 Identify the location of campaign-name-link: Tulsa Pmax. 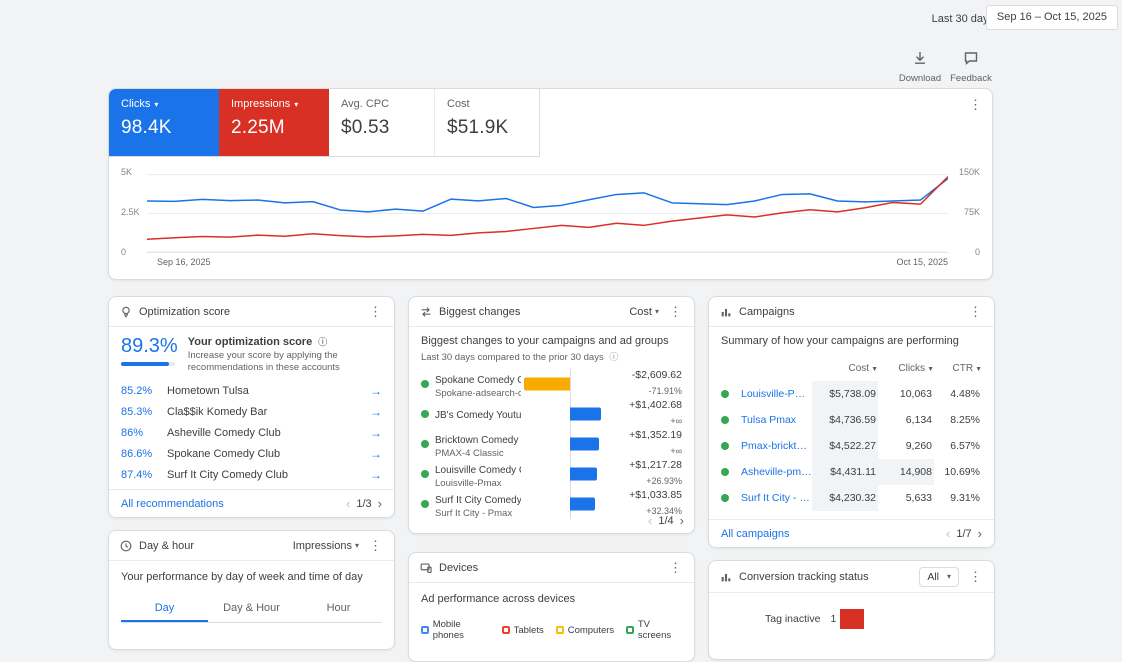
(768, 420).